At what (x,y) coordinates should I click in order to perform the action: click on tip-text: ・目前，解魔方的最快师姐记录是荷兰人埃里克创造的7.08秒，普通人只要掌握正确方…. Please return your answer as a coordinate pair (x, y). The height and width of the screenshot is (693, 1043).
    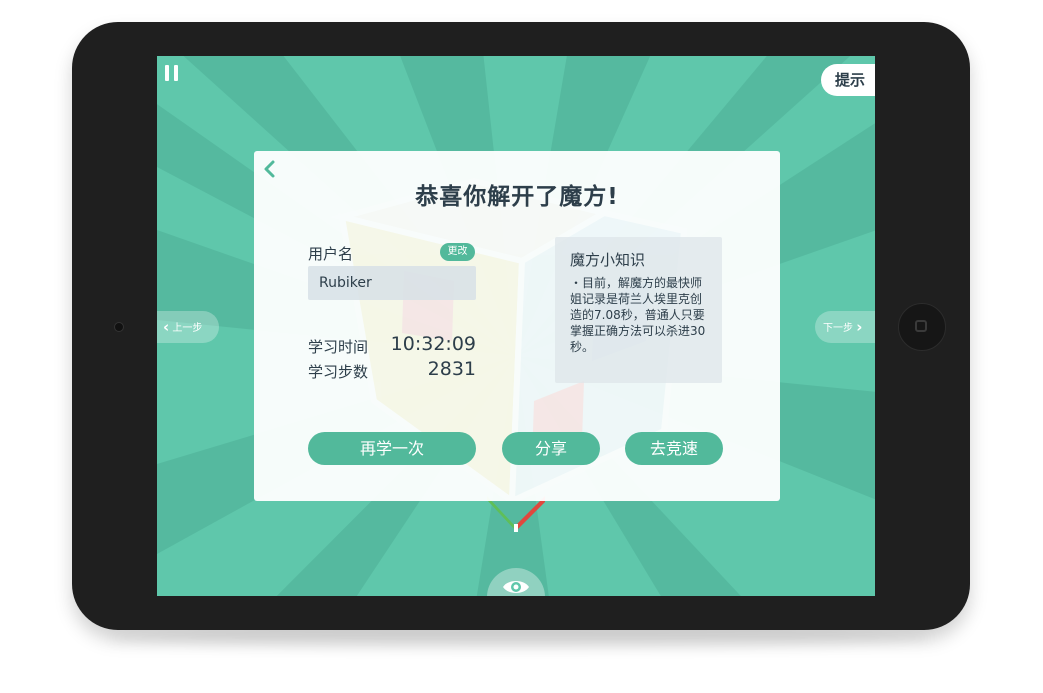
    Looking at the image, I should click on (638, 315).